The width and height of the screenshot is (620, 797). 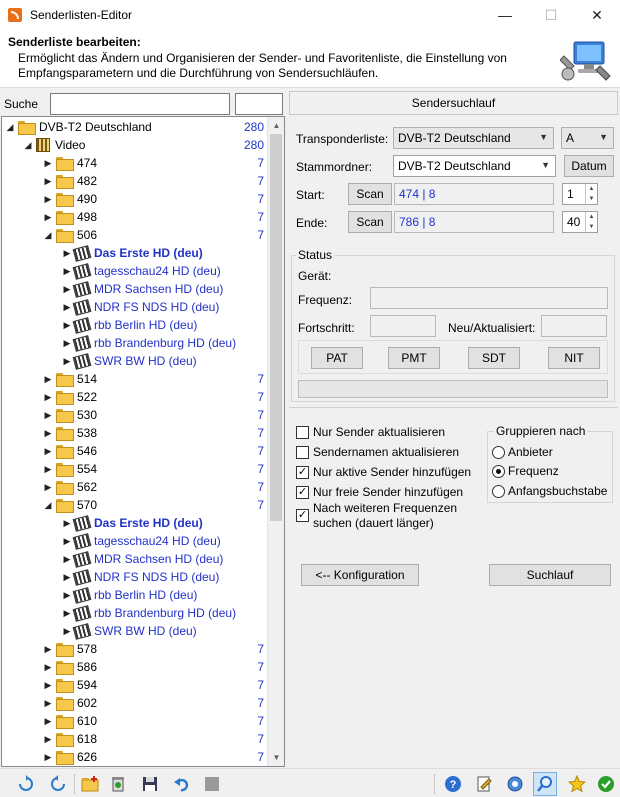 I want to click on scroll-down-icon: ▼, so click(x=276, y=757).